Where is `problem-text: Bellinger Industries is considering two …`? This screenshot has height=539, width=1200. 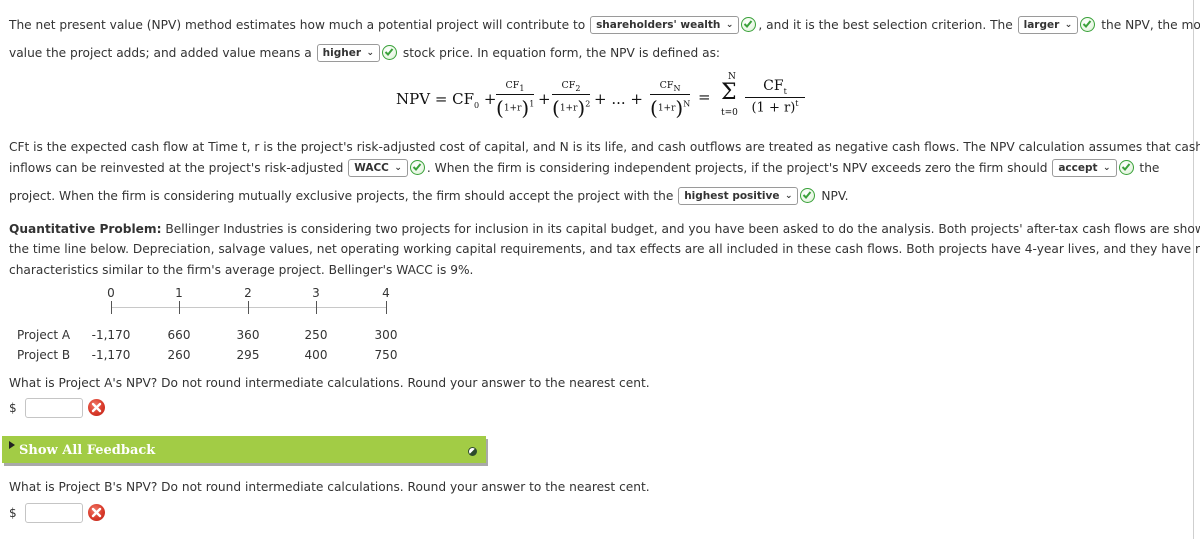 problem-text: Bellinger Industries is considering two … is located at coordinates (680, 229).